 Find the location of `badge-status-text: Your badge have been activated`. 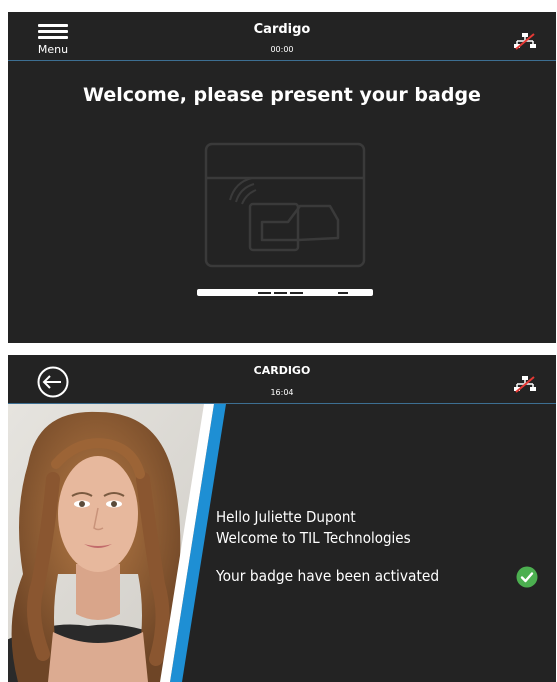

badge-status-text: Your badge have been activated is located at coordinates (328, 576).